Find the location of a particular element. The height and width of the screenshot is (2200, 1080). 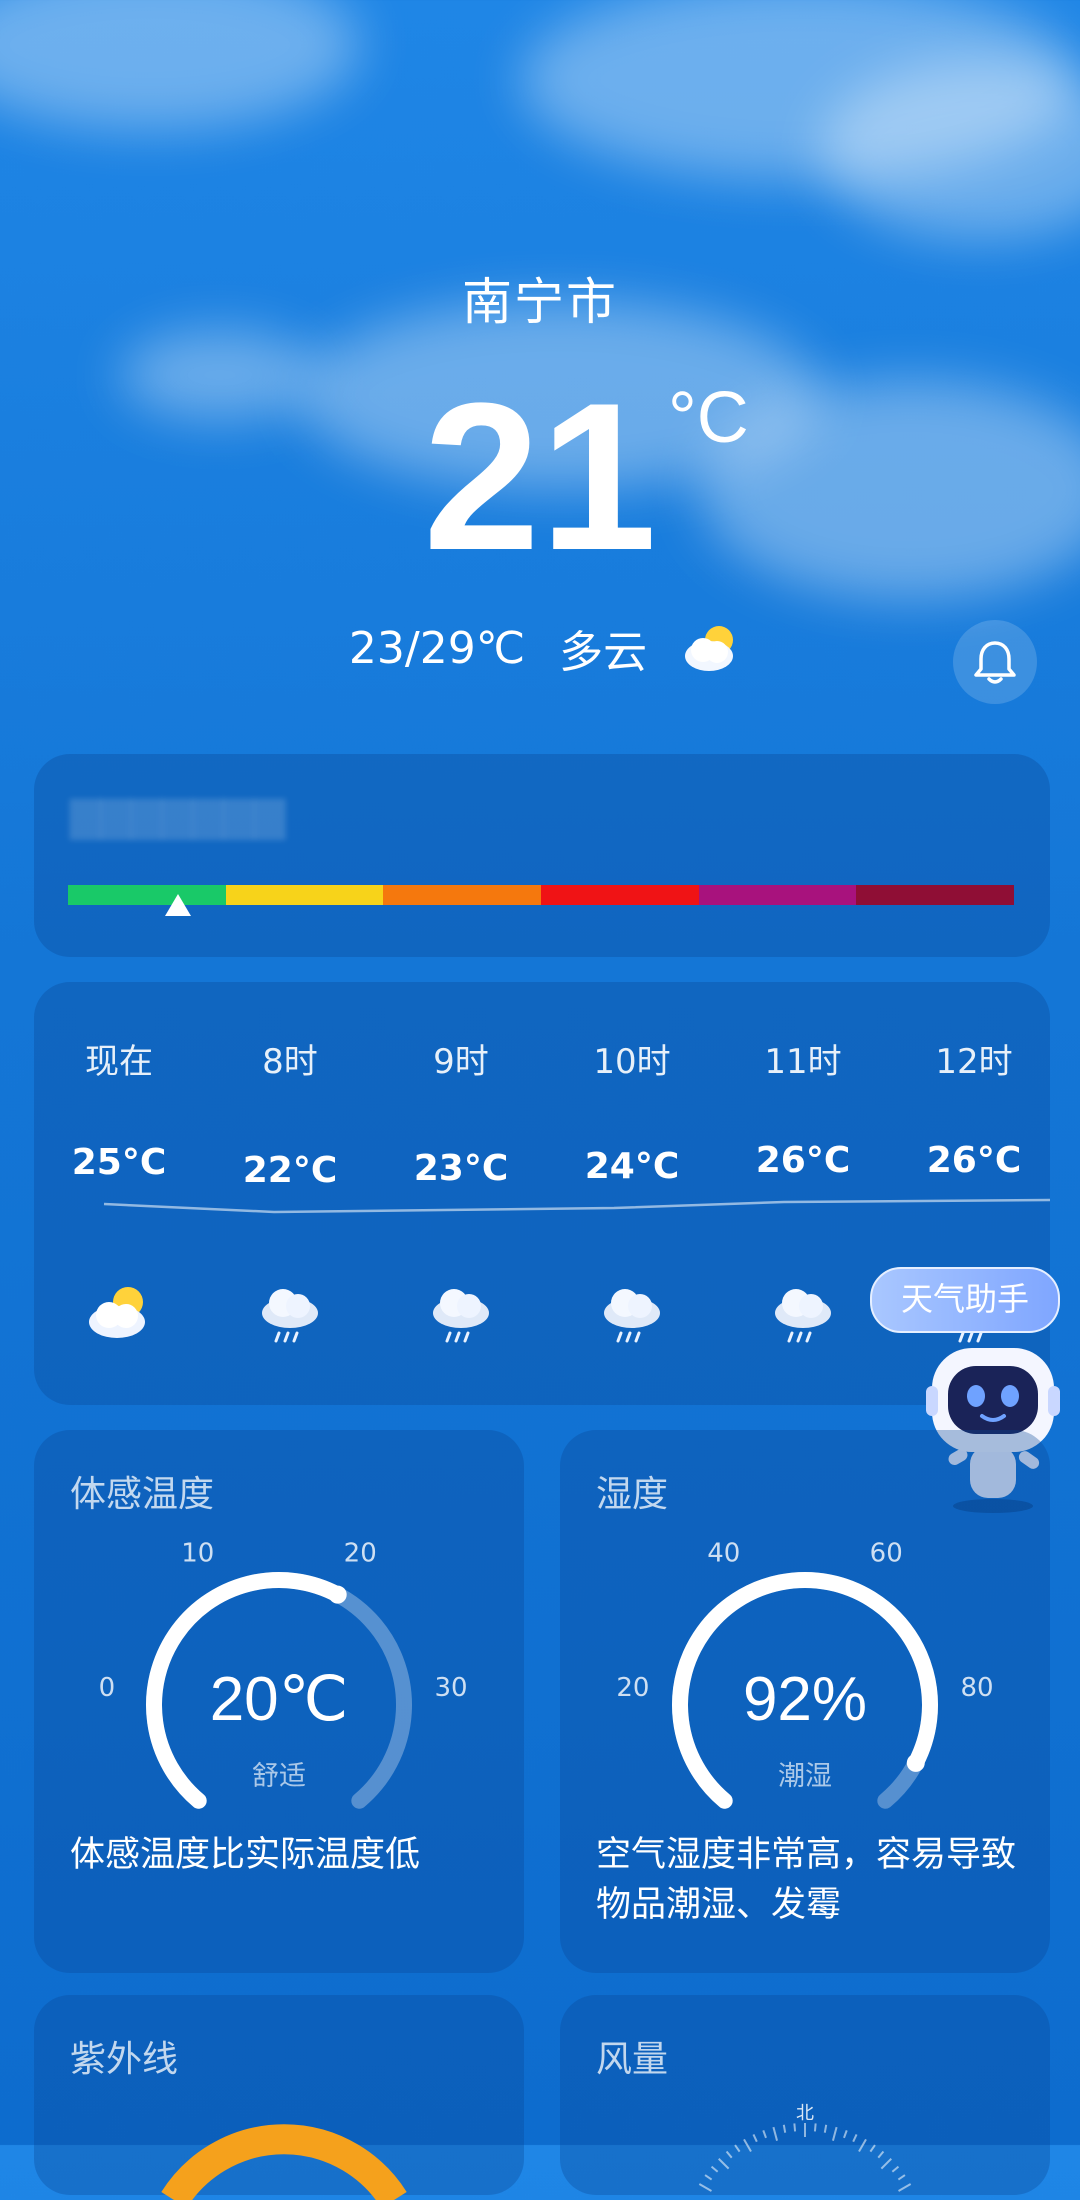

air-quality-card: ▇▇▇▇▇▇▇ is located at coordinates (542, 855).